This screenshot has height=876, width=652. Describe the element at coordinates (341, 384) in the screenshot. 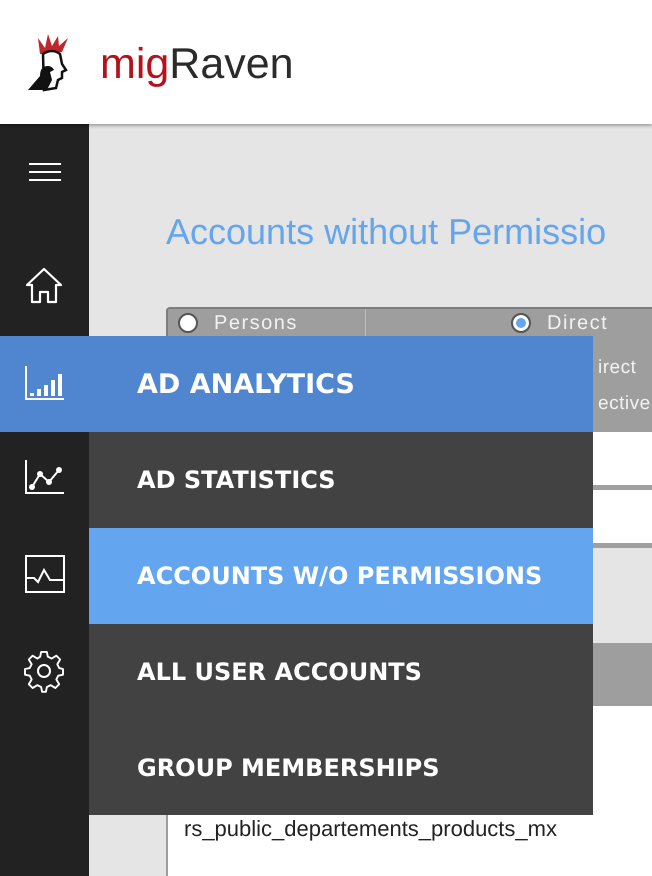

I see `menu-title: AD ANALYTICS` at that location.